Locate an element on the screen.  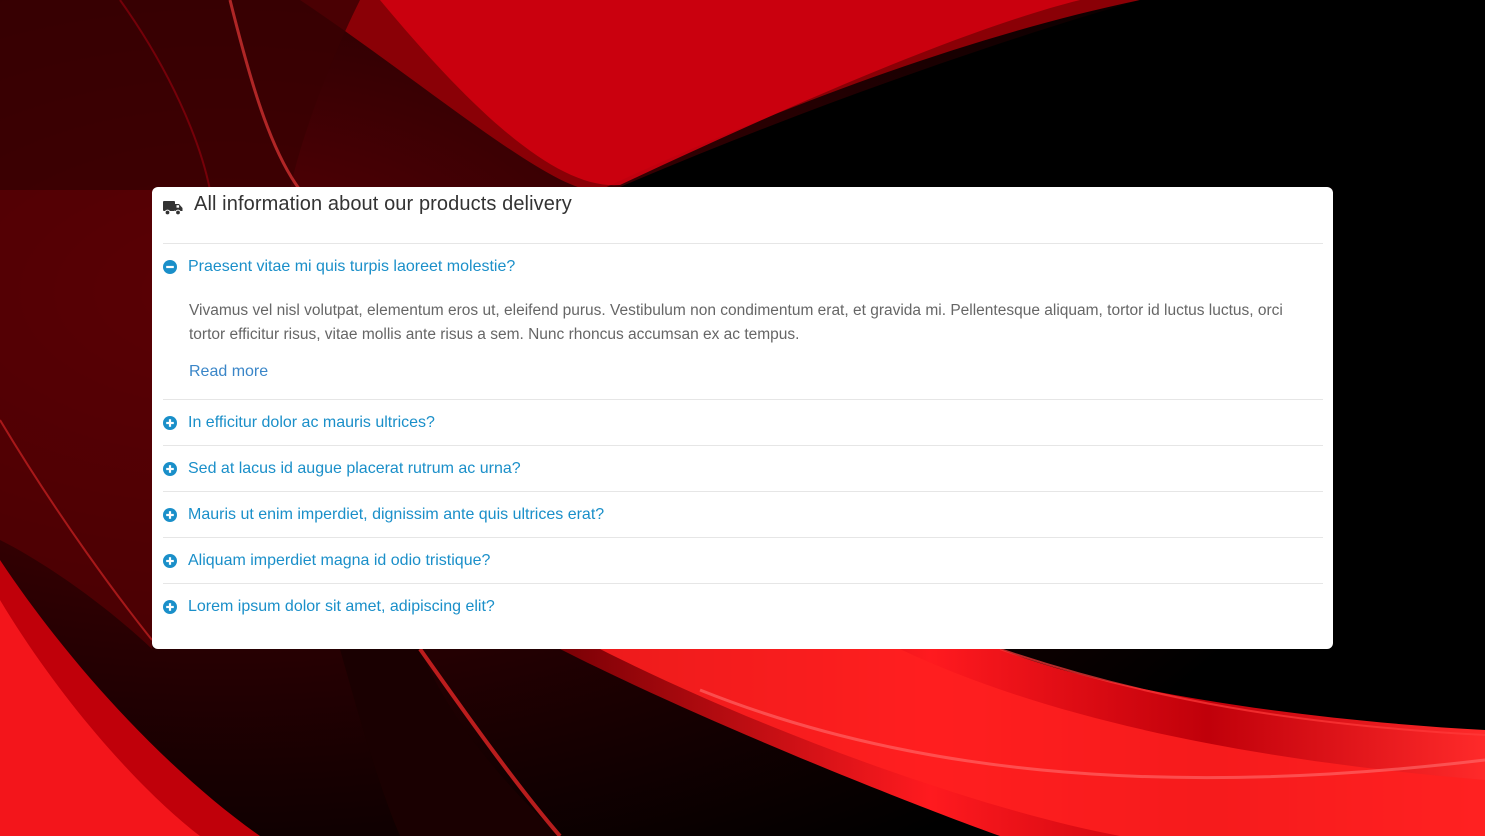
faq-item: In efficitur dolor ac mauris ultrices? is located at coordinates (743, 423).